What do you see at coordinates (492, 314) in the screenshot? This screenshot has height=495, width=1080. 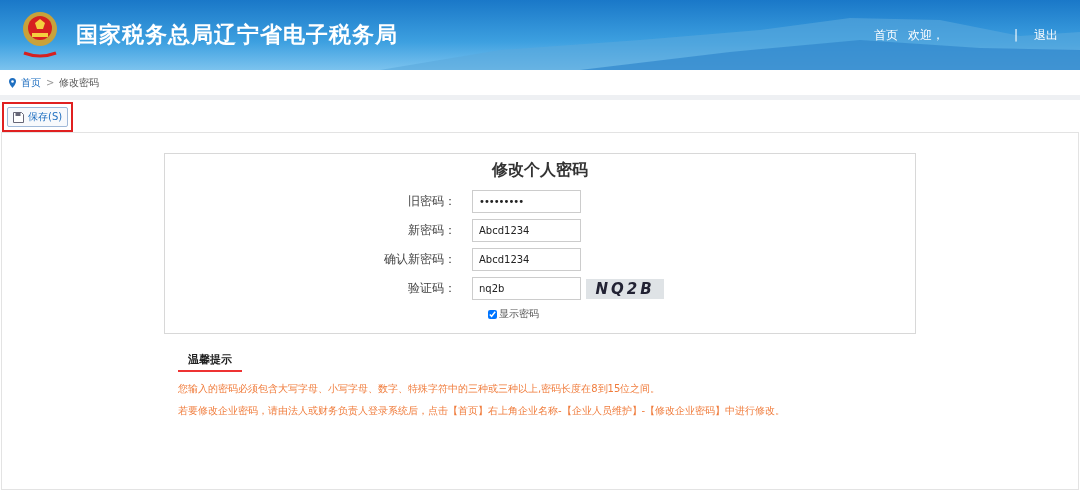 I see `show-password-checkbox` at bounding box center [492, 314].